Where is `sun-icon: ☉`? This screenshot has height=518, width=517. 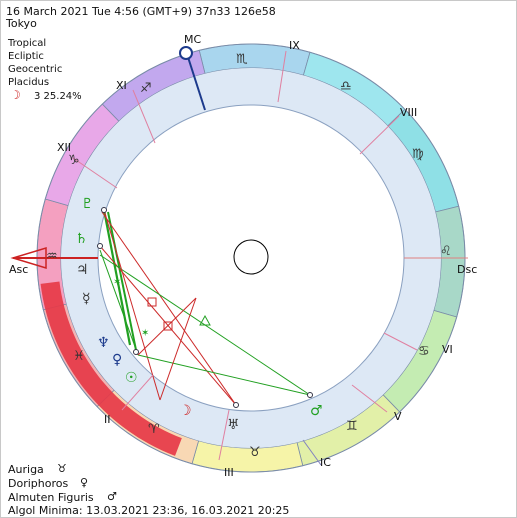
sun-icon: ☉ is located at coordinates (131, 378).